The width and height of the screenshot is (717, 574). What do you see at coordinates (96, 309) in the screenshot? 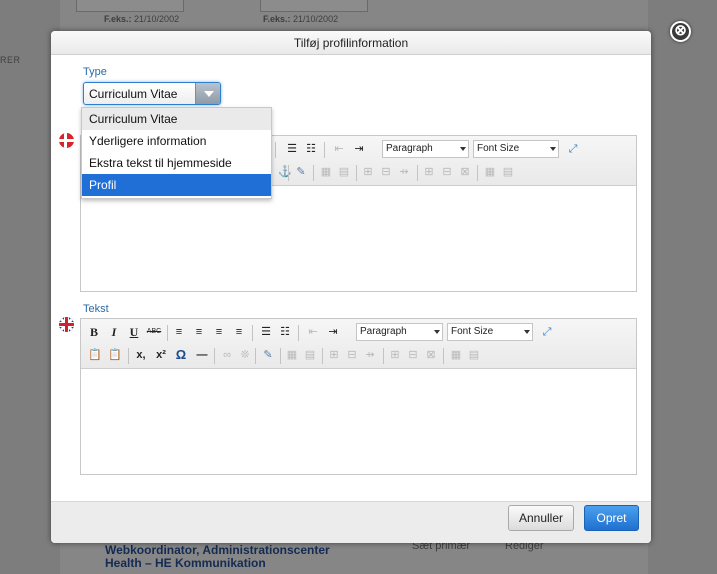
I see `text-label: Tekst` at bounding box center [96, 309].